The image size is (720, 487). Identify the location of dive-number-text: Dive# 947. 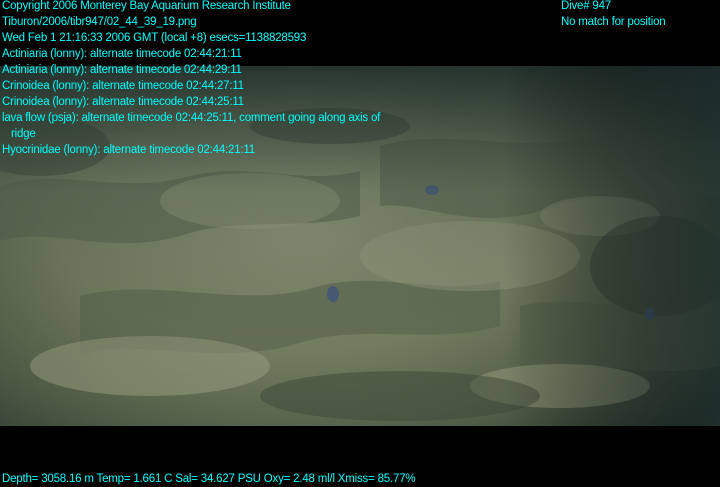
(586, 6).